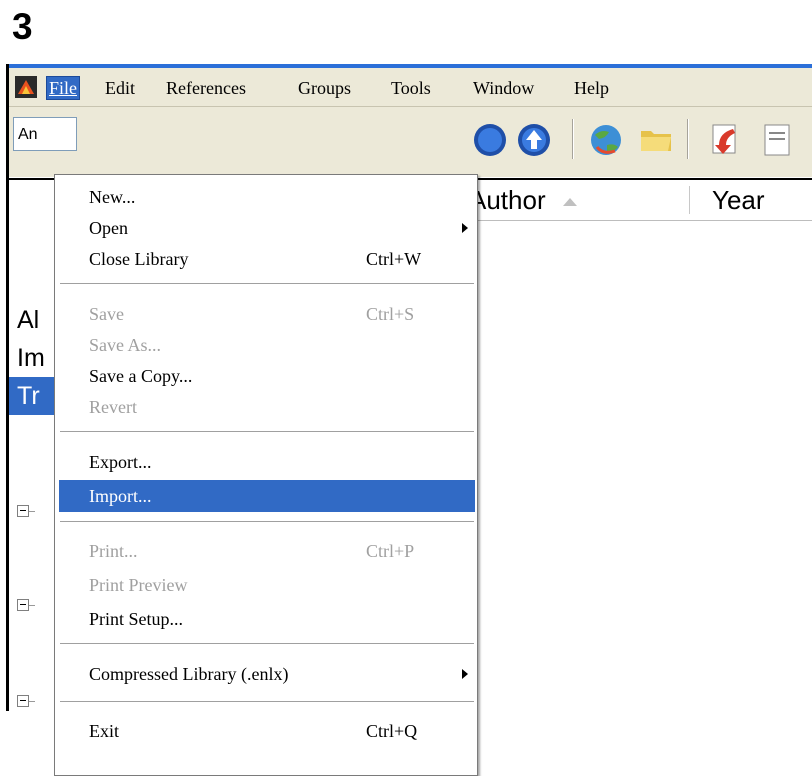 The height and width of the screenshot is (776, 812). Describe the element at coordinates (534, 140) in the screenshot. I see `upload-arrow-icon` at that location.